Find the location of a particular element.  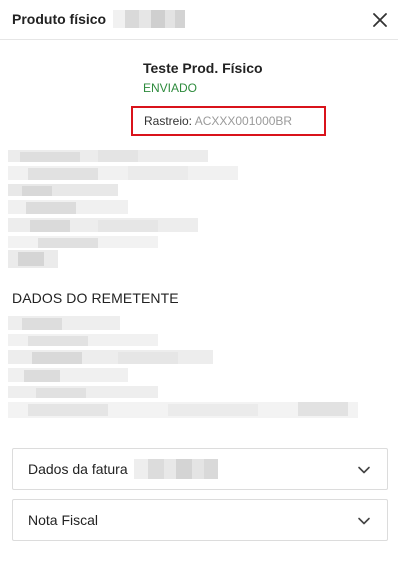

shipping-status: ENVIADO is located at coordinates (170, 88).